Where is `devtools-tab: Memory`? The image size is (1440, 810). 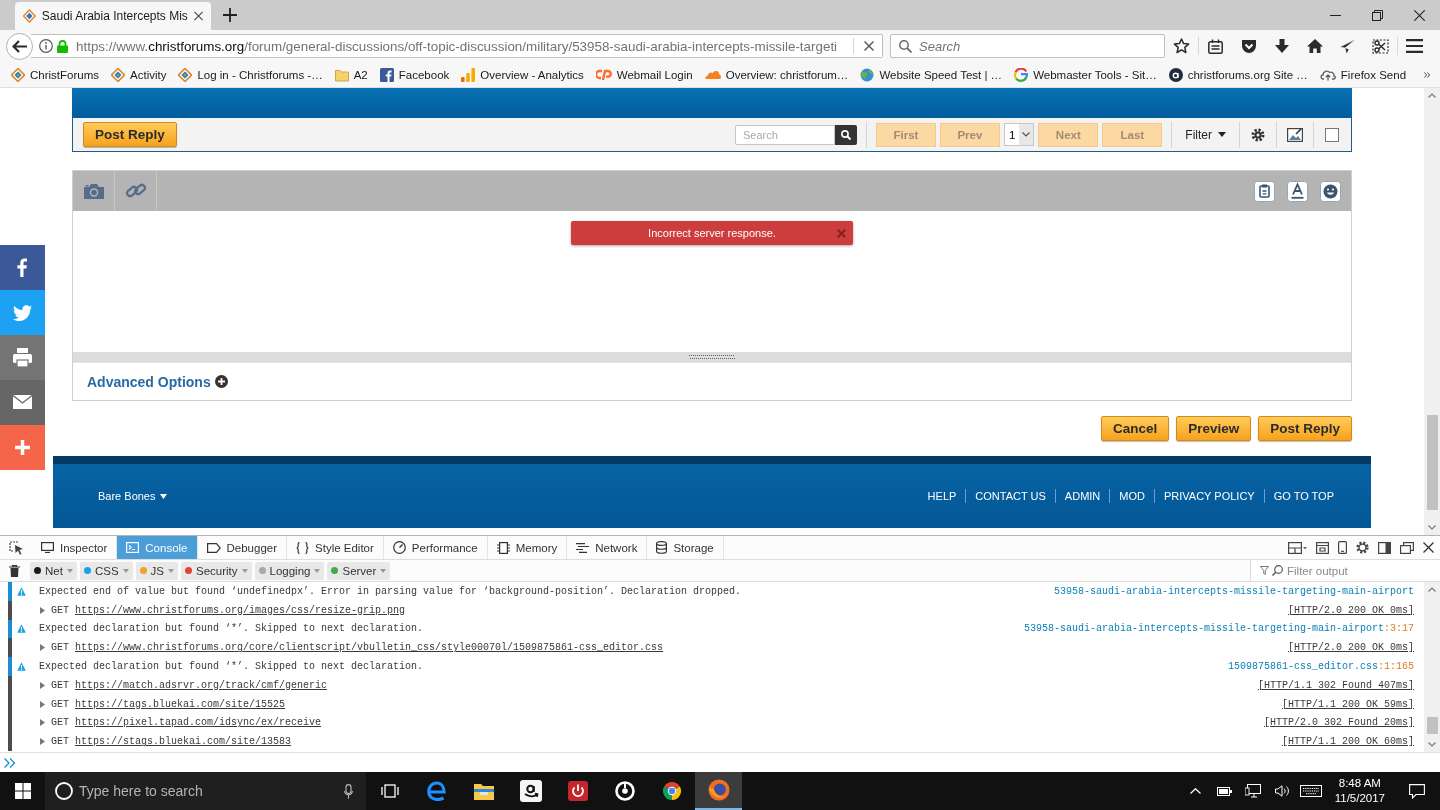
devtools-tab: Memory is located at coordinates (527, 547).